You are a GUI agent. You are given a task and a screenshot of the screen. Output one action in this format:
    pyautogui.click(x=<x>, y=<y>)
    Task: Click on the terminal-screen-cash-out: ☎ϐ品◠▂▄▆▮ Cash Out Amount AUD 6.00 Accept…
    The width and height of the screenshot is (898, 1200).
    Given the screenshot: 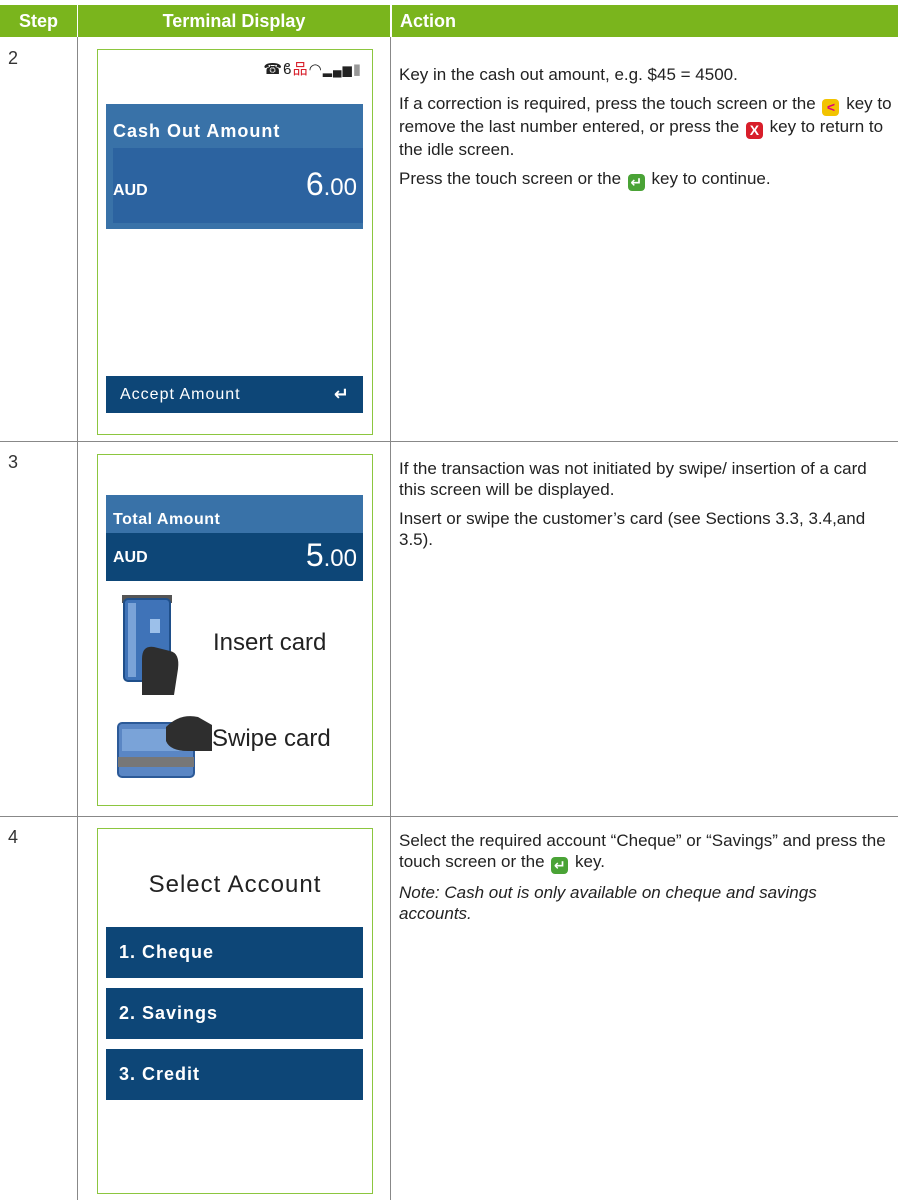 What is the action you would take?
    pyautogui.click(x=235, y=242)
    